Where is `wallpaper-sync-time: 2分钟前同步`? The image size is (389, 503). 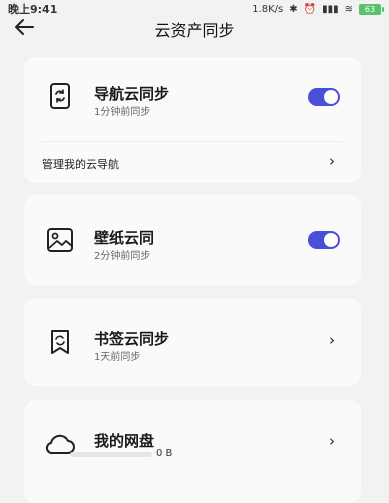 wallpaper-sync-time: 2分钟前同步 is located at coordinates (122, 256).